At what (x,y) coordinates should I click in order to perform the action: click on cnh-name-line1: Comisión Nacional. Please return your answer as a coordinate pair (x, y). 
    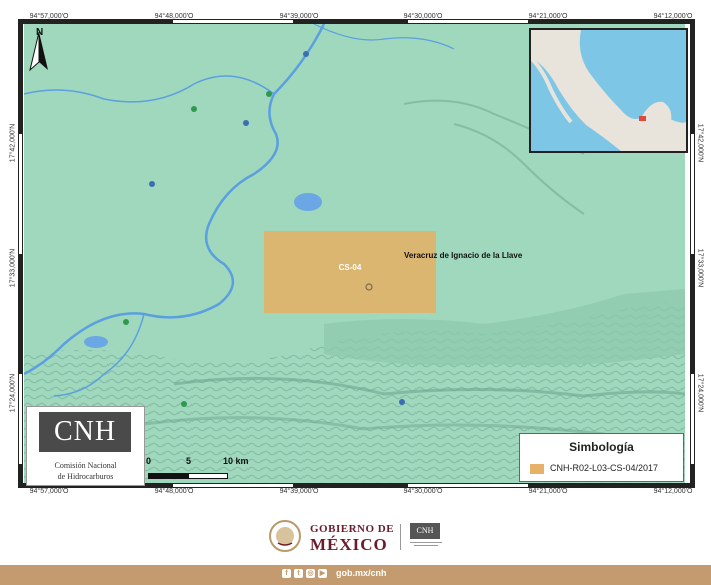
    Looking at the image, I should click on (85, 465).